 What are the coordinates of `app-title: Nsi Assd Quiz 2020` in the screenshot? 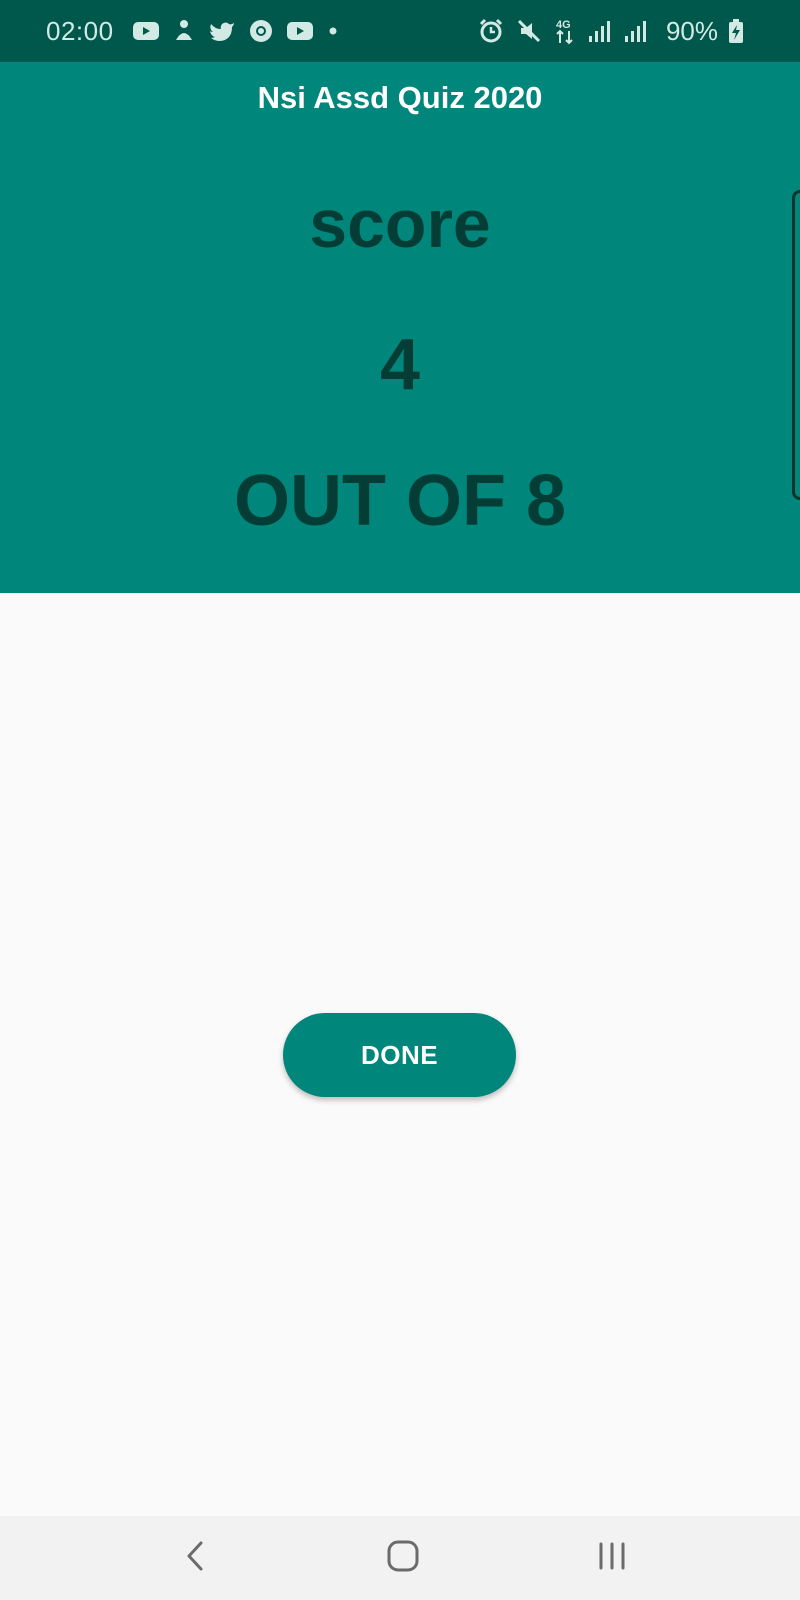 It's located at (400, 97).